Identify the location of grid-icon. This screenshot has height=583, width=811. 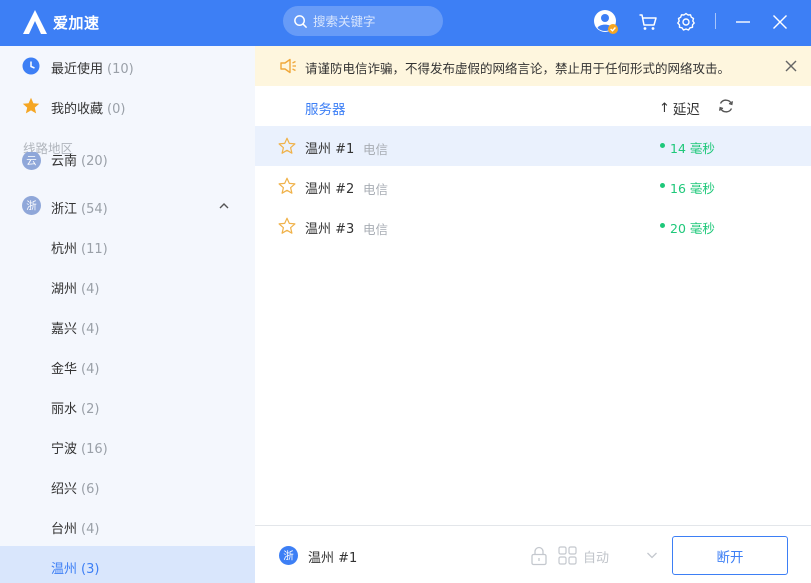
(567, 555).